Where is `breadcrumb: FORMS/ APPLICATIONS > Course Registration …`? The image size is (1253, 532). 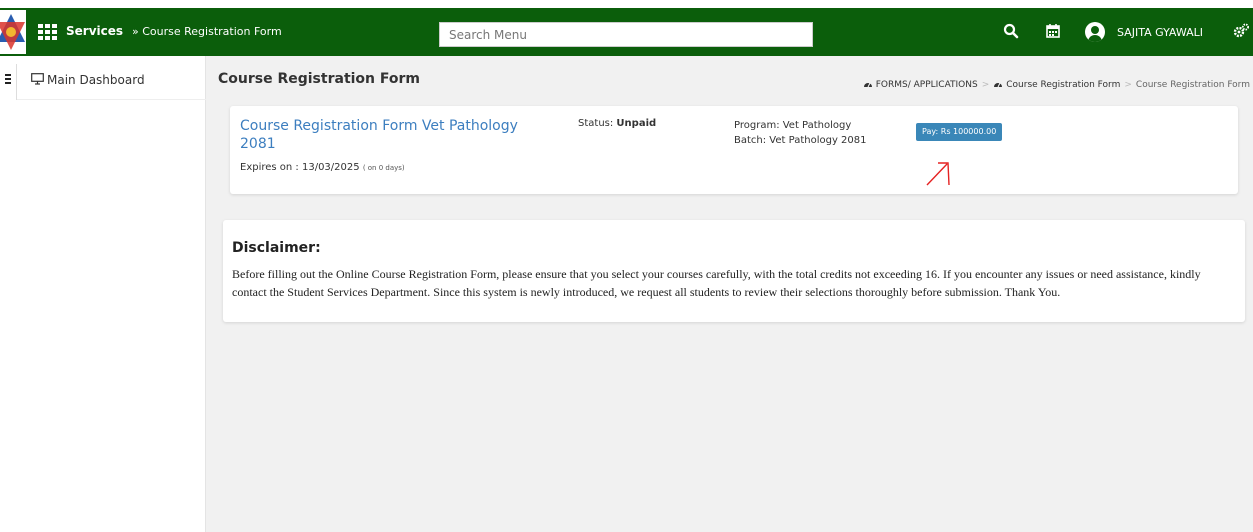
breadcrumb: FORMS/ APPLICATIONS > Course Registration … is located at coordinates (1056, 85).